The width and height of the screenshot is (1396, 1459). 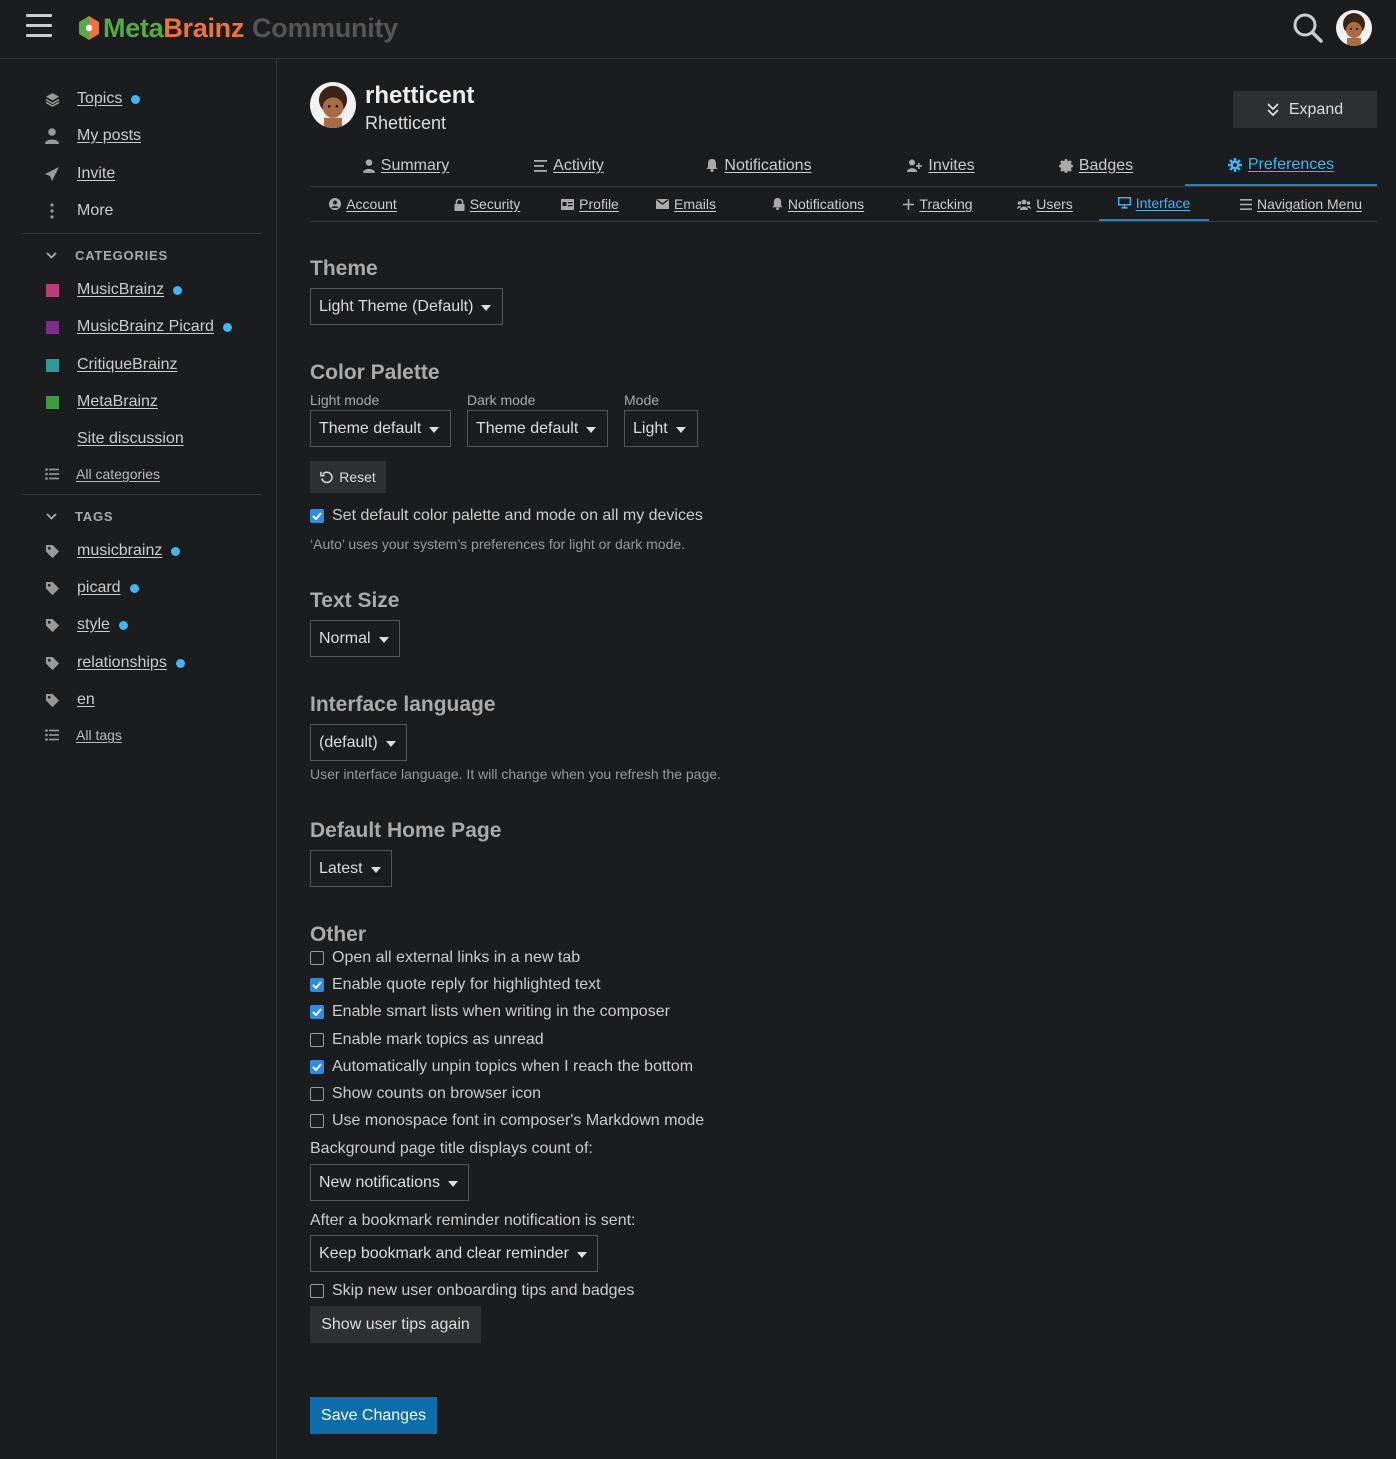 What do you see at coordinates (114, 439) in the screenshot?
I see `sidebar-category-site-discussion: Site discussion` at bounding box center [114, 439].